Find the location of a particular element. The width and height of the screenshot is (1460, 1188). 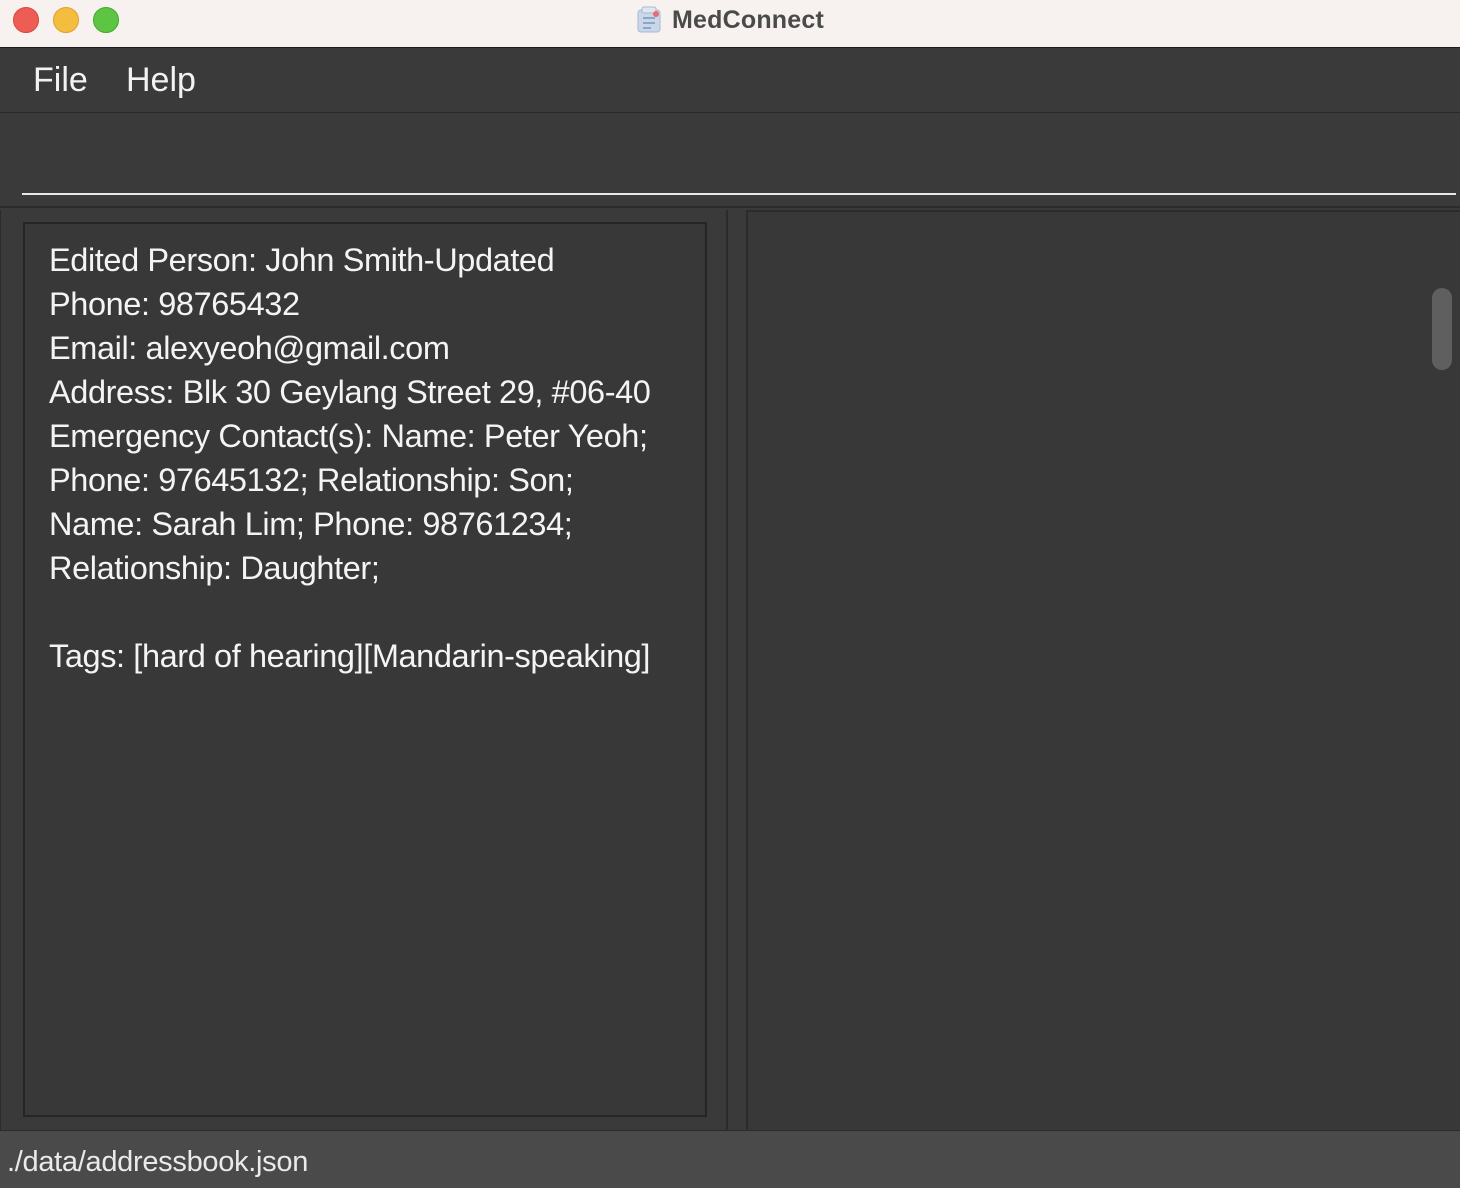

menu-help: Help is located at coordinates (161, 80).